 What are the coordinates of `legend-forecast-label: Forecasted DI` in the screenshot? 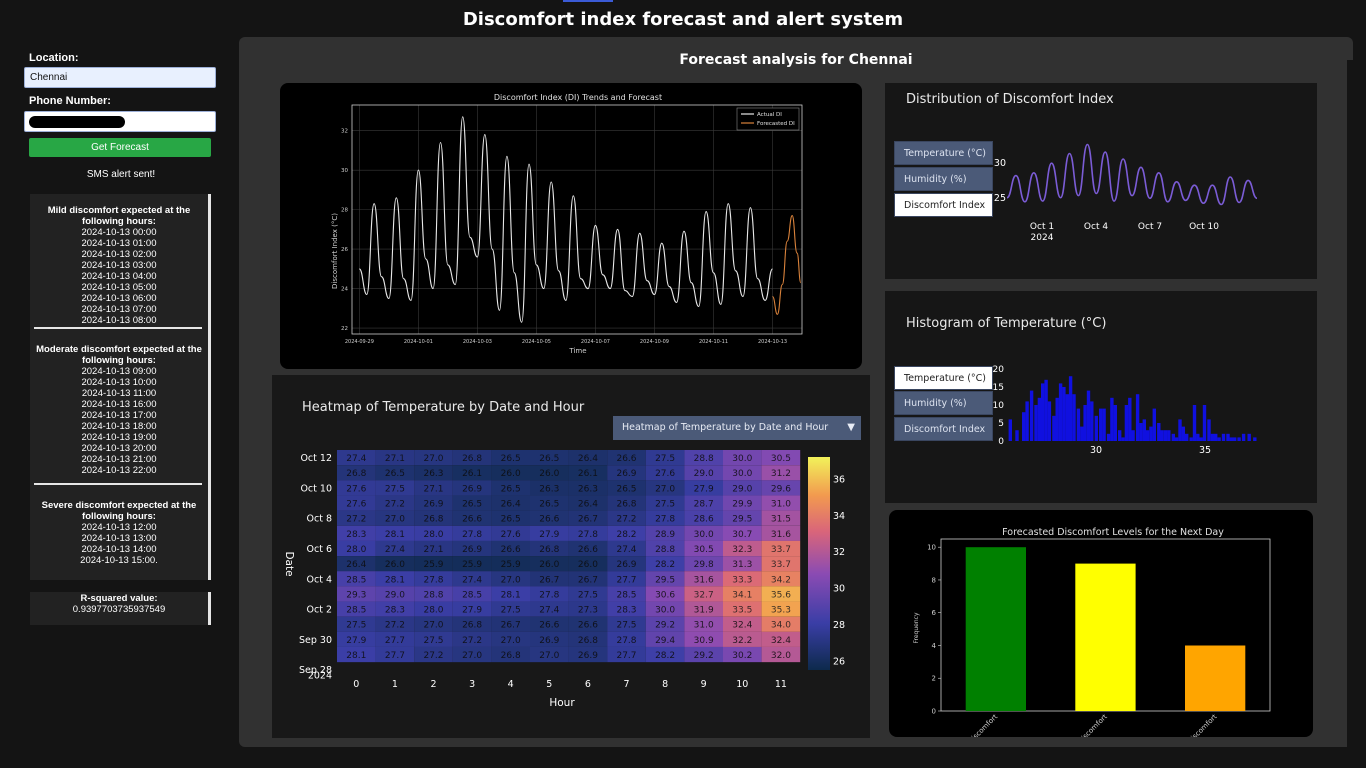 It's located at (776, 124).